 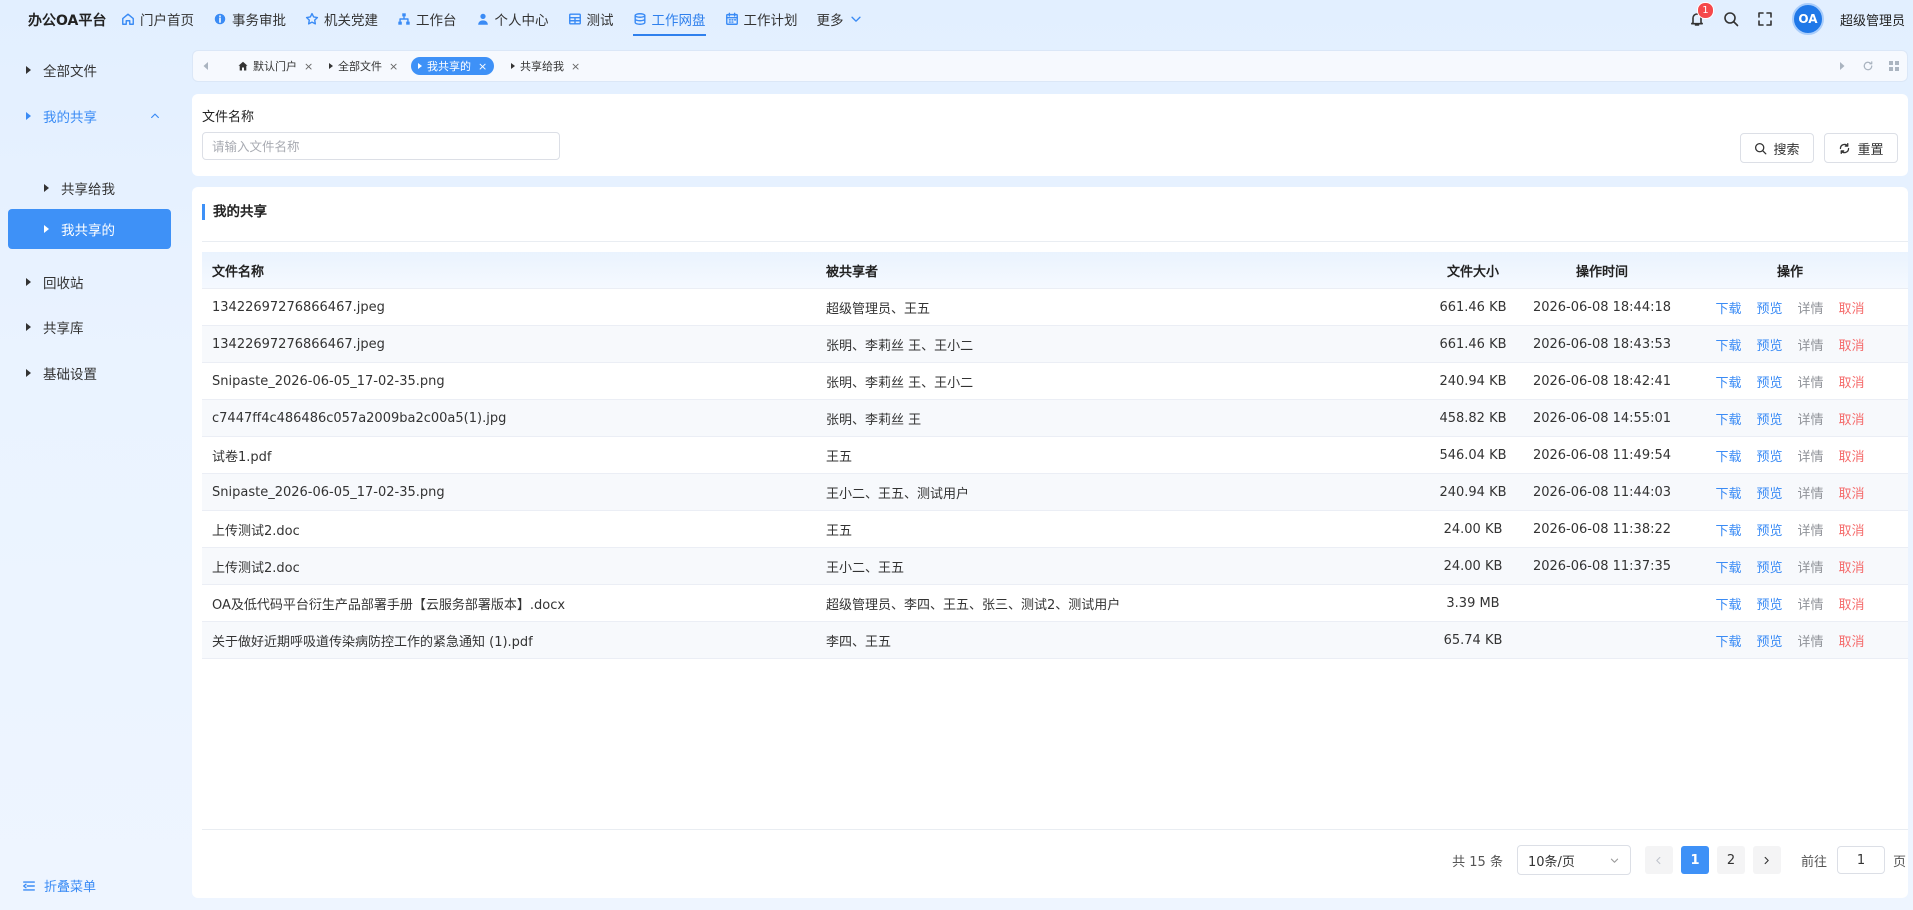 I want to click on global-search-button, so click(x=1731, y=19).